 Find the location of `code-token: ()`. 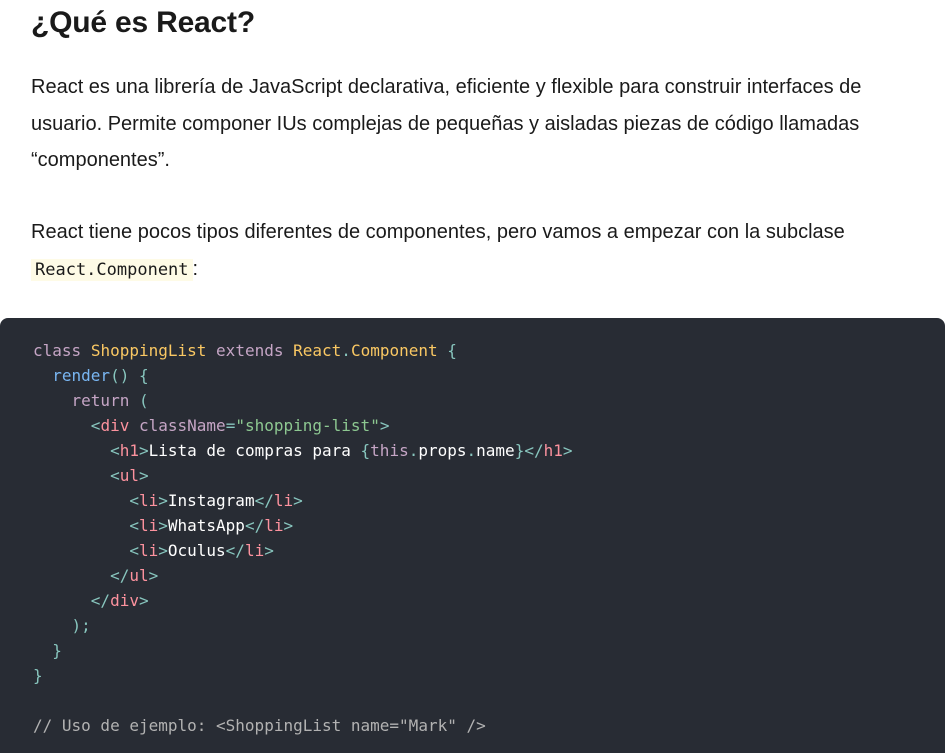

code-token: () is located at coordinates (120, 375).